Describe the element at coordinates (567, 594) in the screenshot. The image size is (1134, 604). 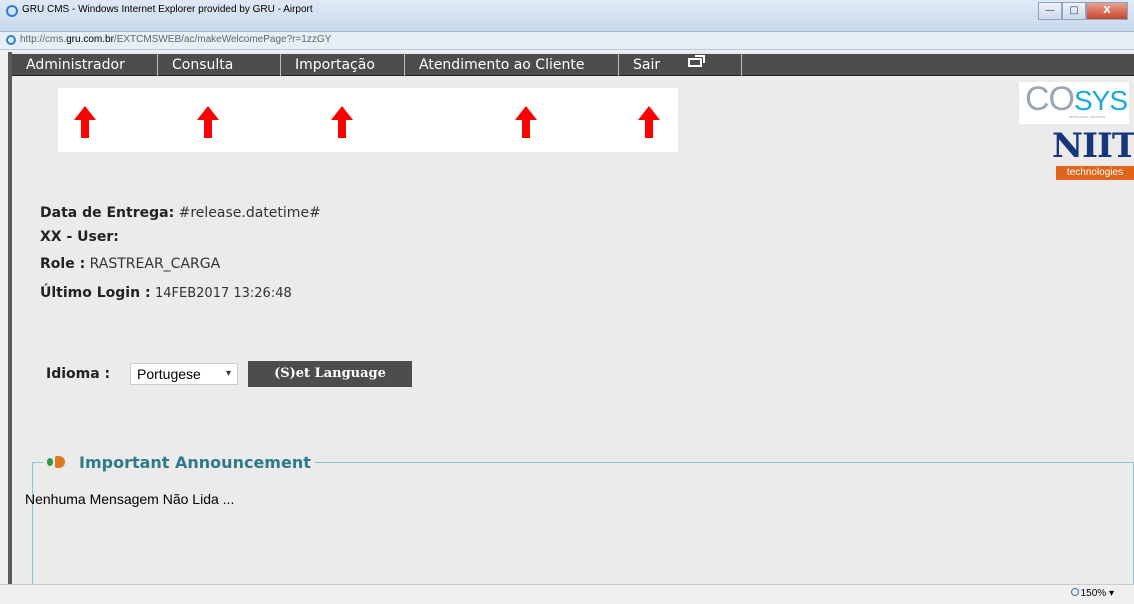
I see `status-bar: 150% ▾` at that location.